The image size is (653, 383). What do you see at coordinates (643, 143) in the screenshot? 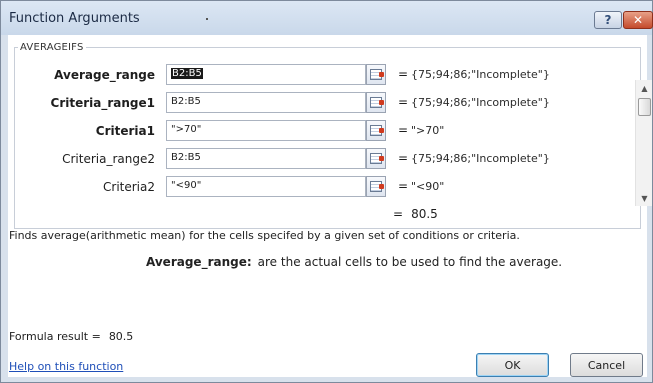
I see `arguments-scrollbar: ▲ ▼` at bounding box center [643, 143].